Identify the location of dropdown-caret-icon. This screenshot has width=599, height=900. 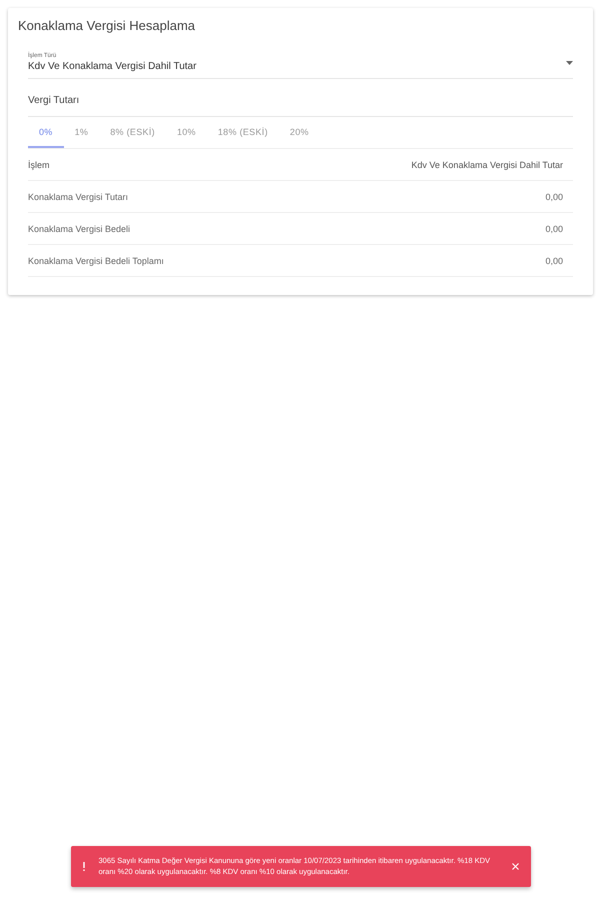
(569, 62).